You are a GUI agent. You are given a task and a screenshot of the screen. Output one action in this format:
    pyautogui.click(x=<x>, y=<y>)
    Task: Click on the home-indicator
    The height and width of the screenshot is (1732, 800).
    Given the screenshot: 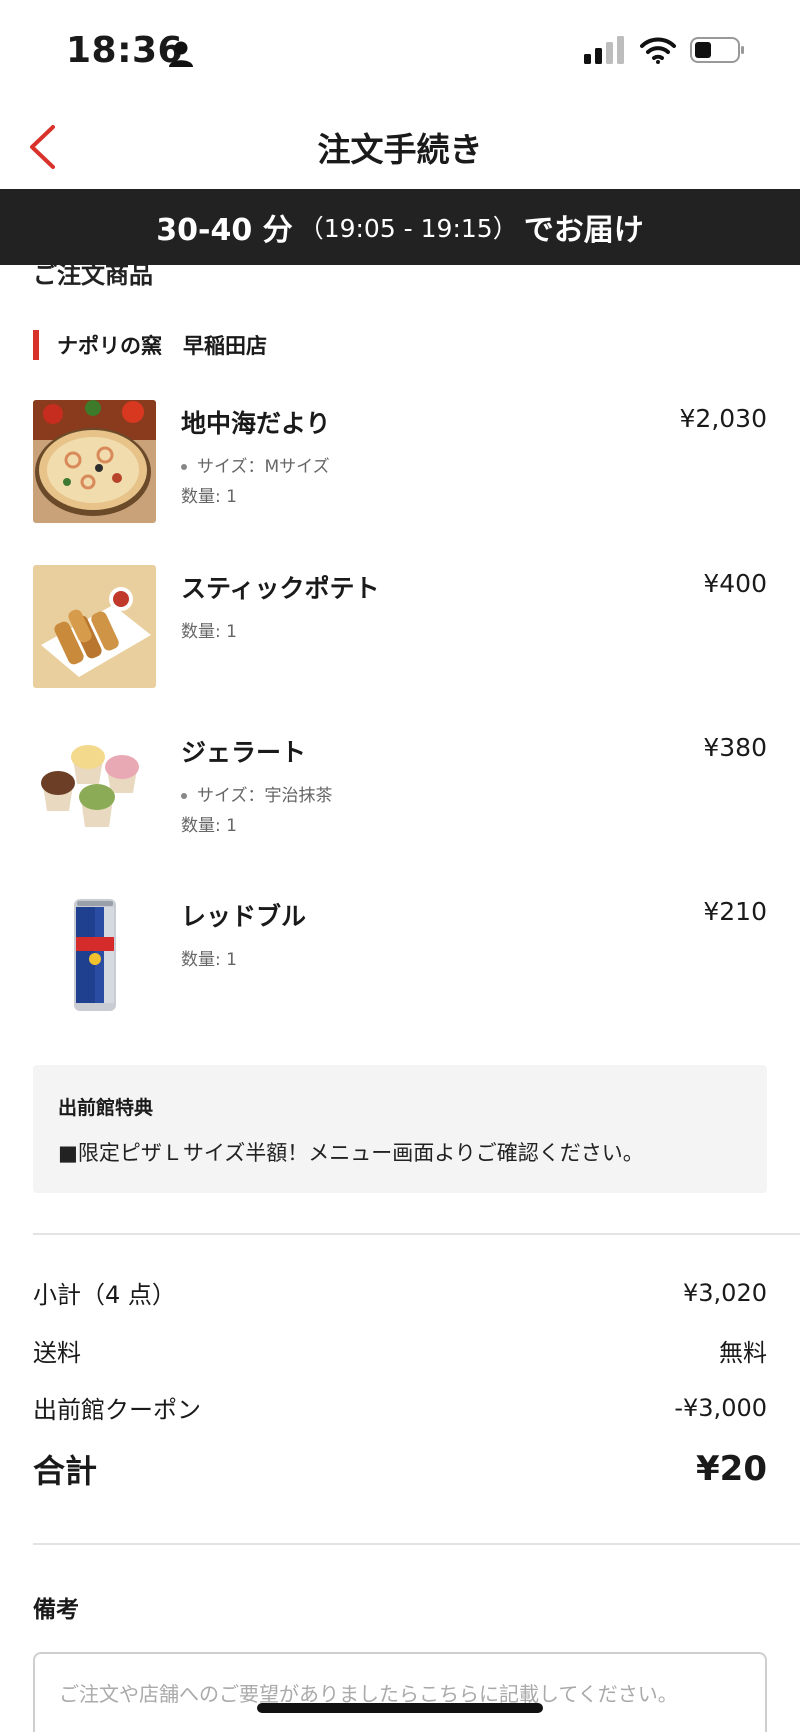 What is the action you would take?
    pyautogui.click(x=400, y=1708)
    